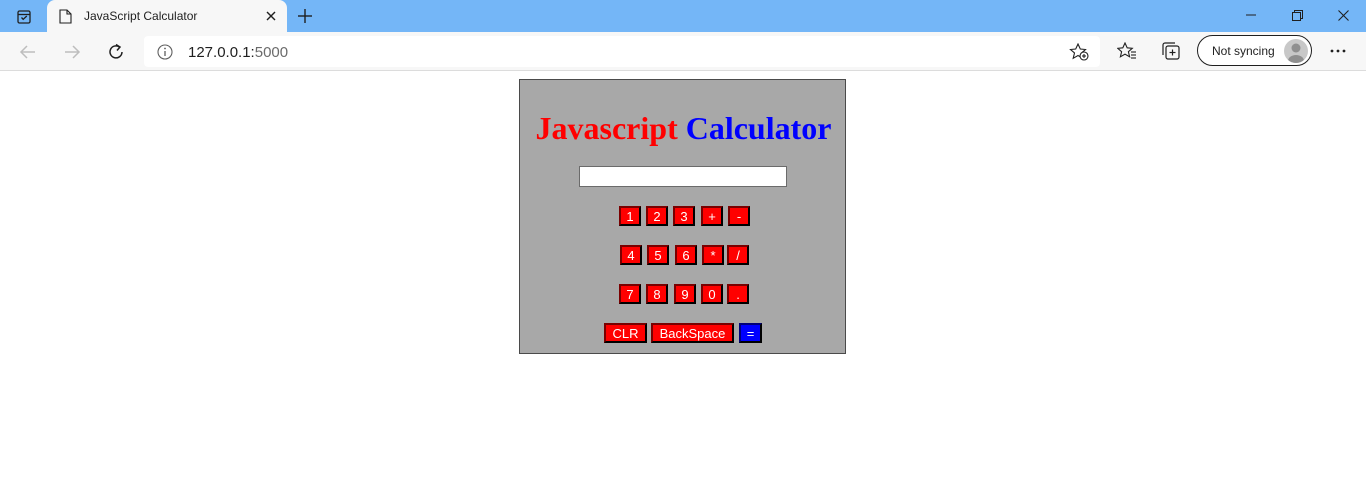 This screenshot has height=489, width=1366. What do you see at coordinates (630, 294) in the screenshot?
I see `key-7: 7` at bounding box center [630, 294].